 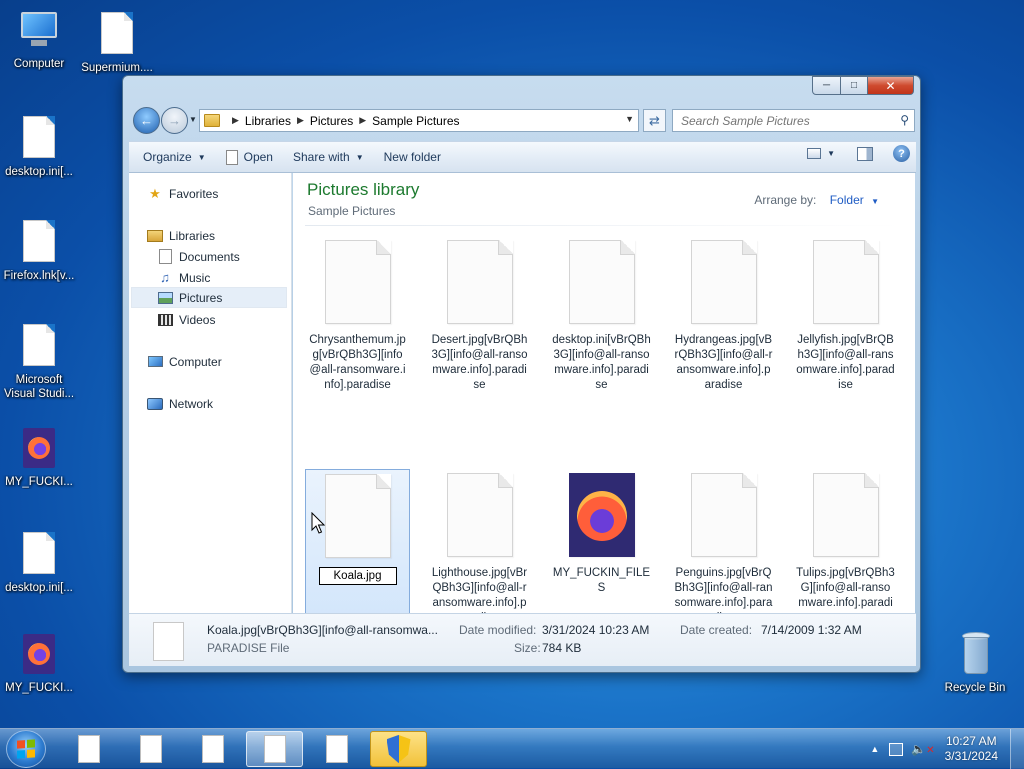 What do you see at coordinates (328, 157) in the screenshot?
I see `share-with-button: Share with ▼` at bounding box center [328, 157].